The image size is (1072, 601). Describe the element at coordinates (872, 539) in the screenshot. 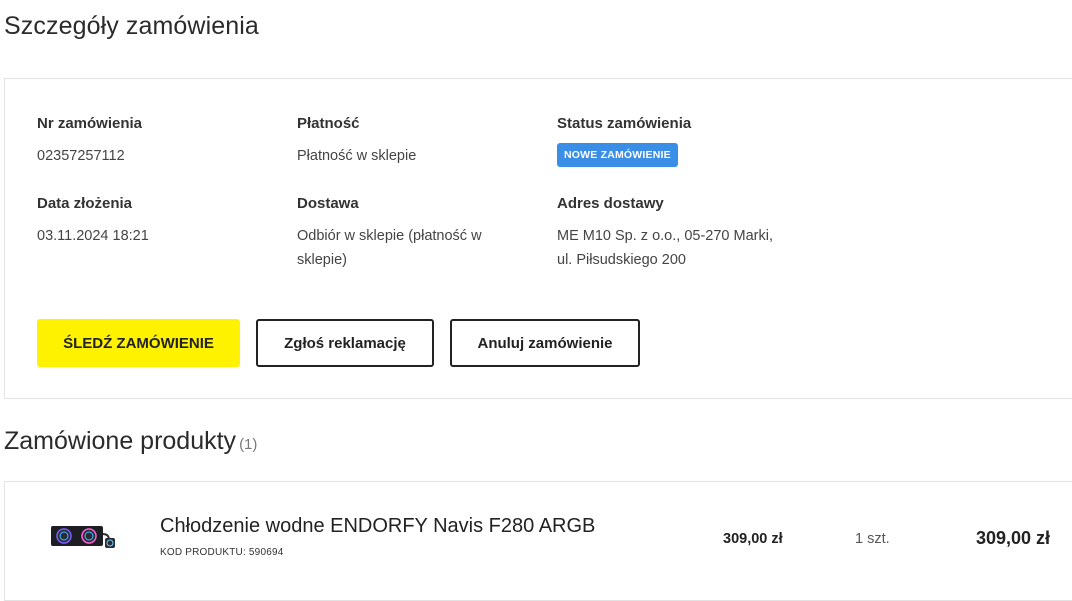

I see `quantity: 1 szt.` at that location.